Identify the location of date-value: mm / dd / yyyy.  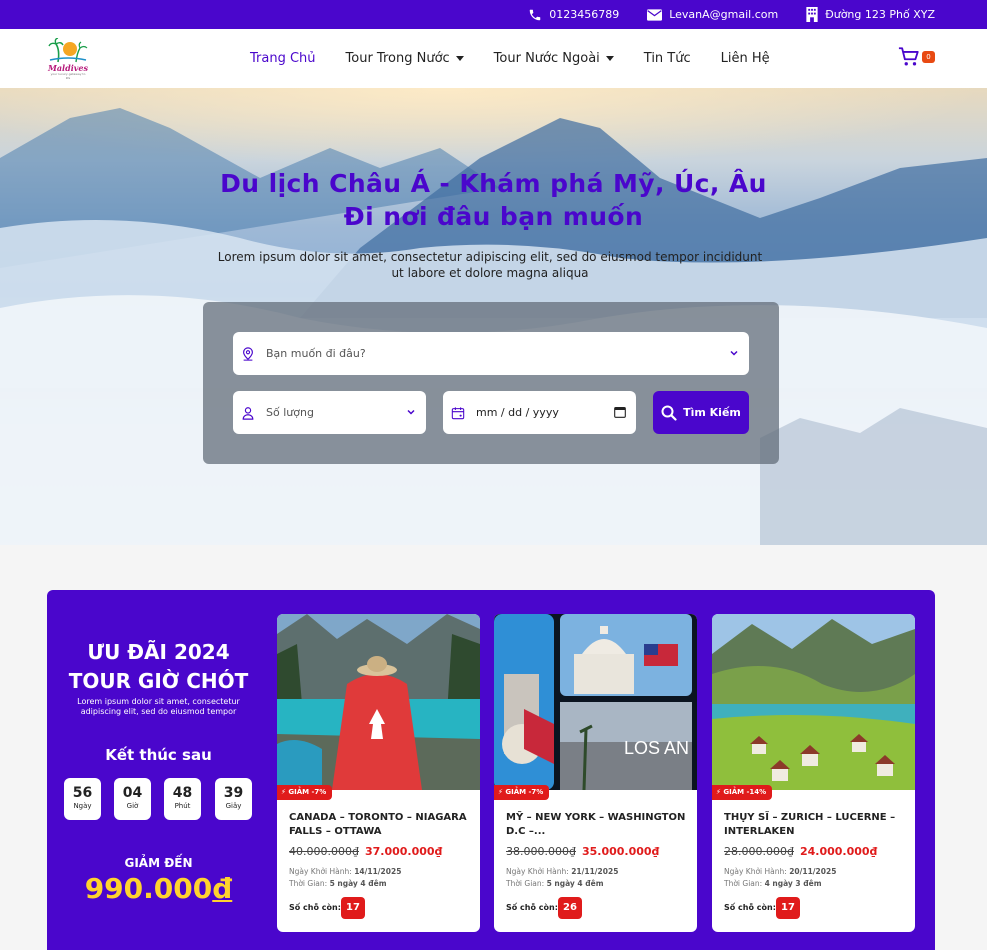
(517, 412).